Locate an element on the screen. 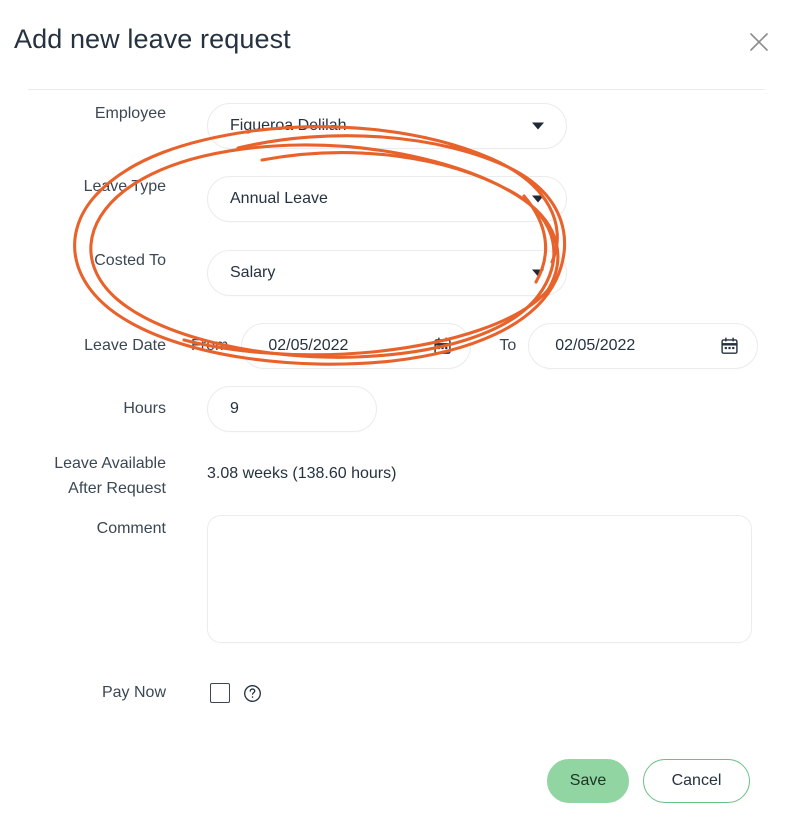 This screenshot has height=827, width=793. leave-date-from-value: 02/05/2022 is located at coordinates (308, 345).